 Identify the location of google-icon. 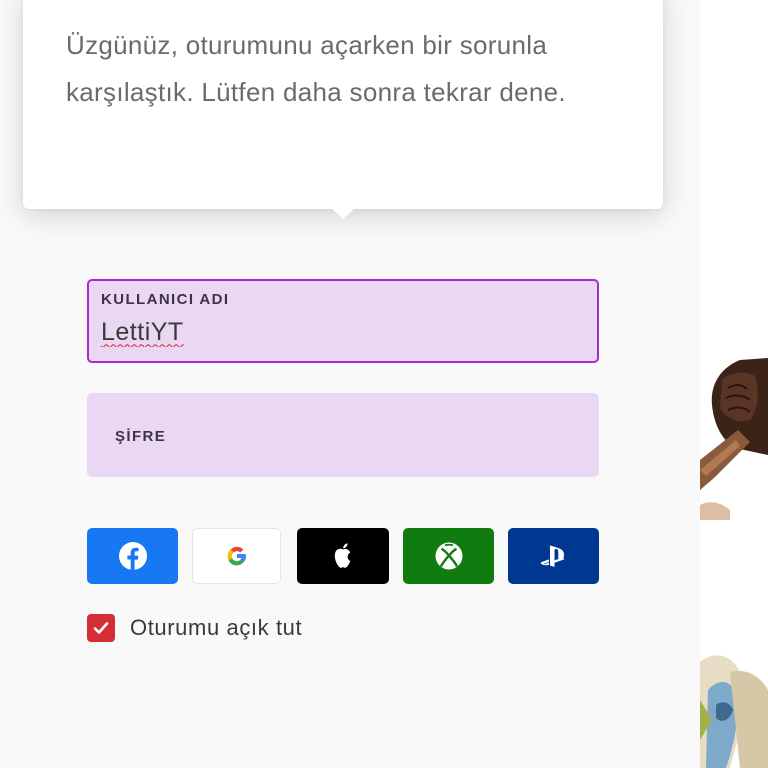
(236, 556).